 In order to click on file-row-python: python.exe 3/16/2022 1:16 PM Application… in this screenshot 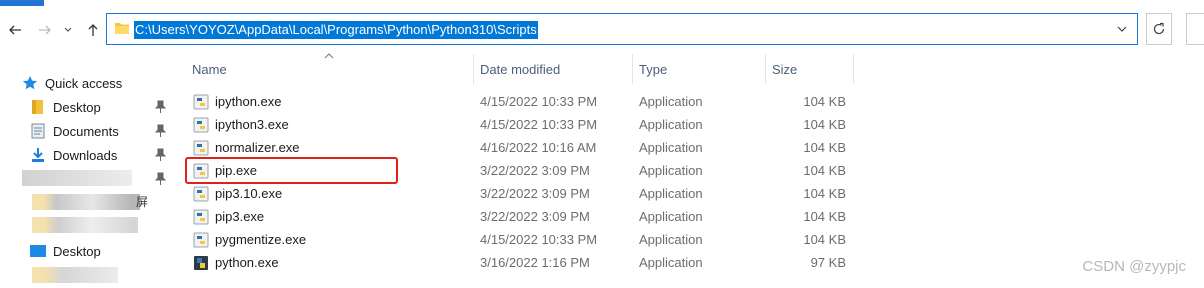, I will do `click(523, 263)`.